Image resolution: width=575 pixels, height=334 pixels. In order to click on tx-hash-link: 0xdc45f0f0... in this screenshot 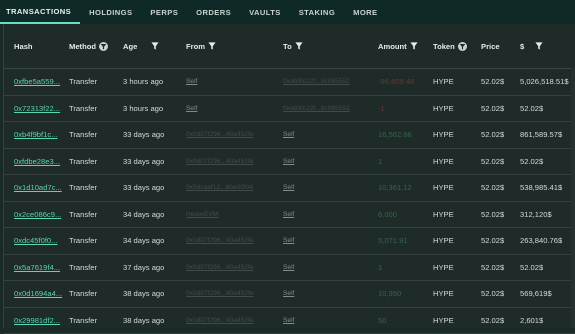, I will do `click(35, 240)`.